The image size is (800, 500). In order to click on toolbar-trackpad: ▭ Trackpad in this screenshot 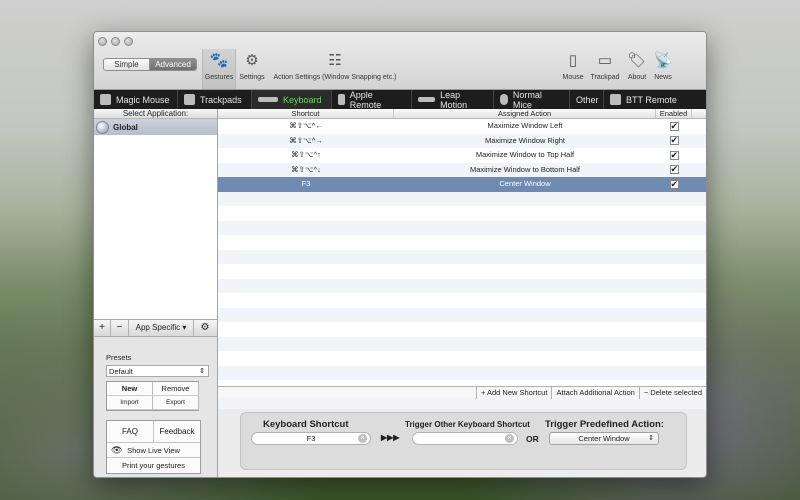, I will do `click(605, 66)`.